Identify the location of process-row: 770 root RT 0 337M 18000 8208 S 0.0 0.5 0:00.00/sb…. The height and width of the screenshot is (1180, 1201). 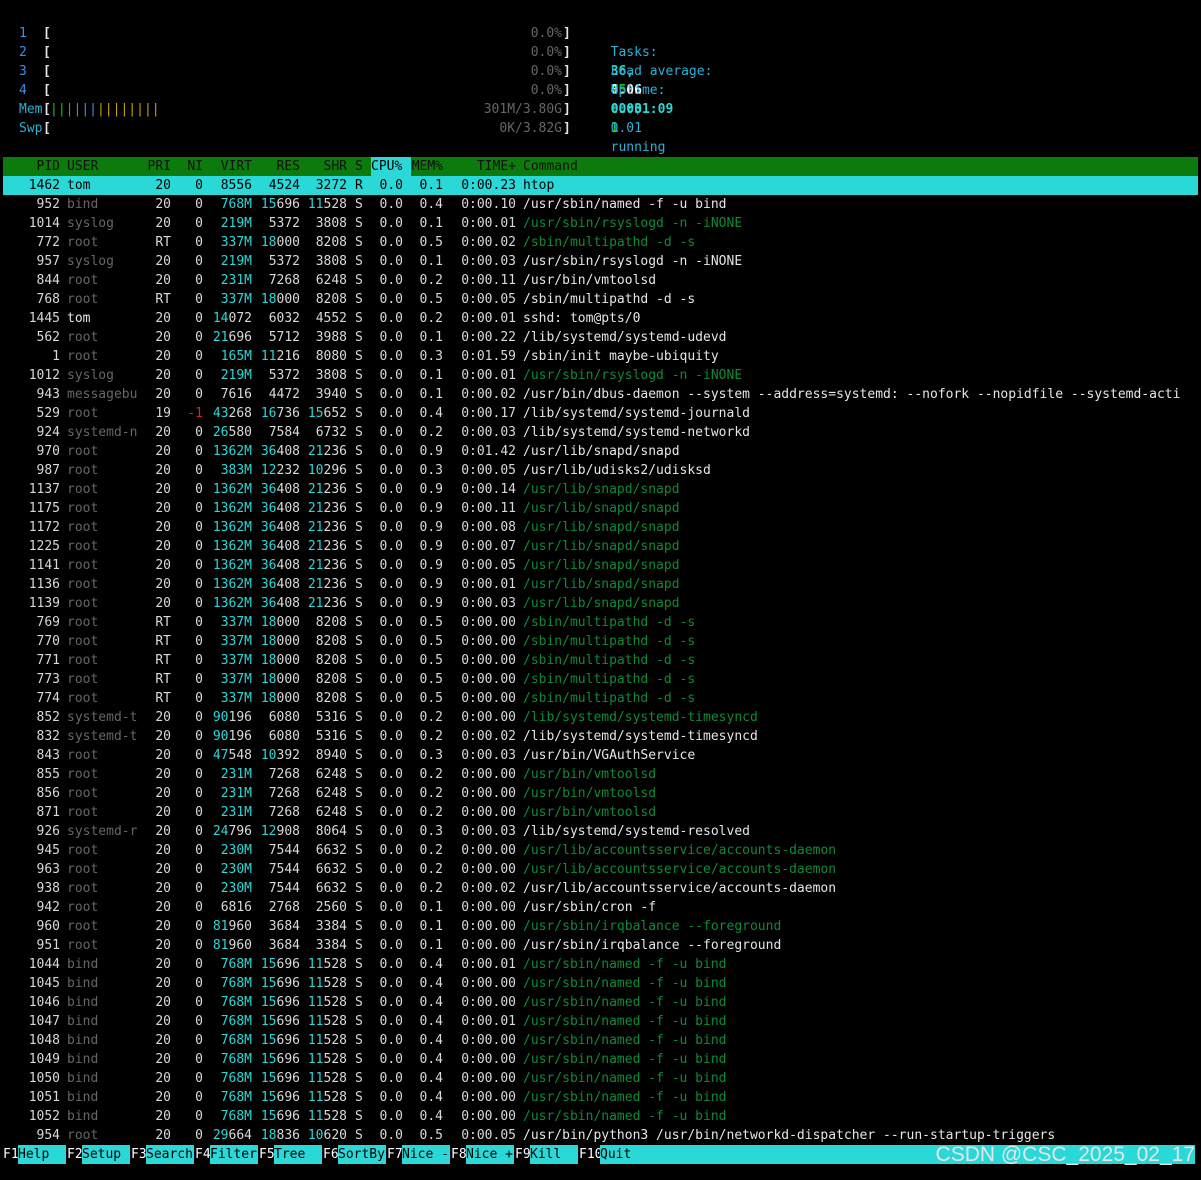
(600, 641).